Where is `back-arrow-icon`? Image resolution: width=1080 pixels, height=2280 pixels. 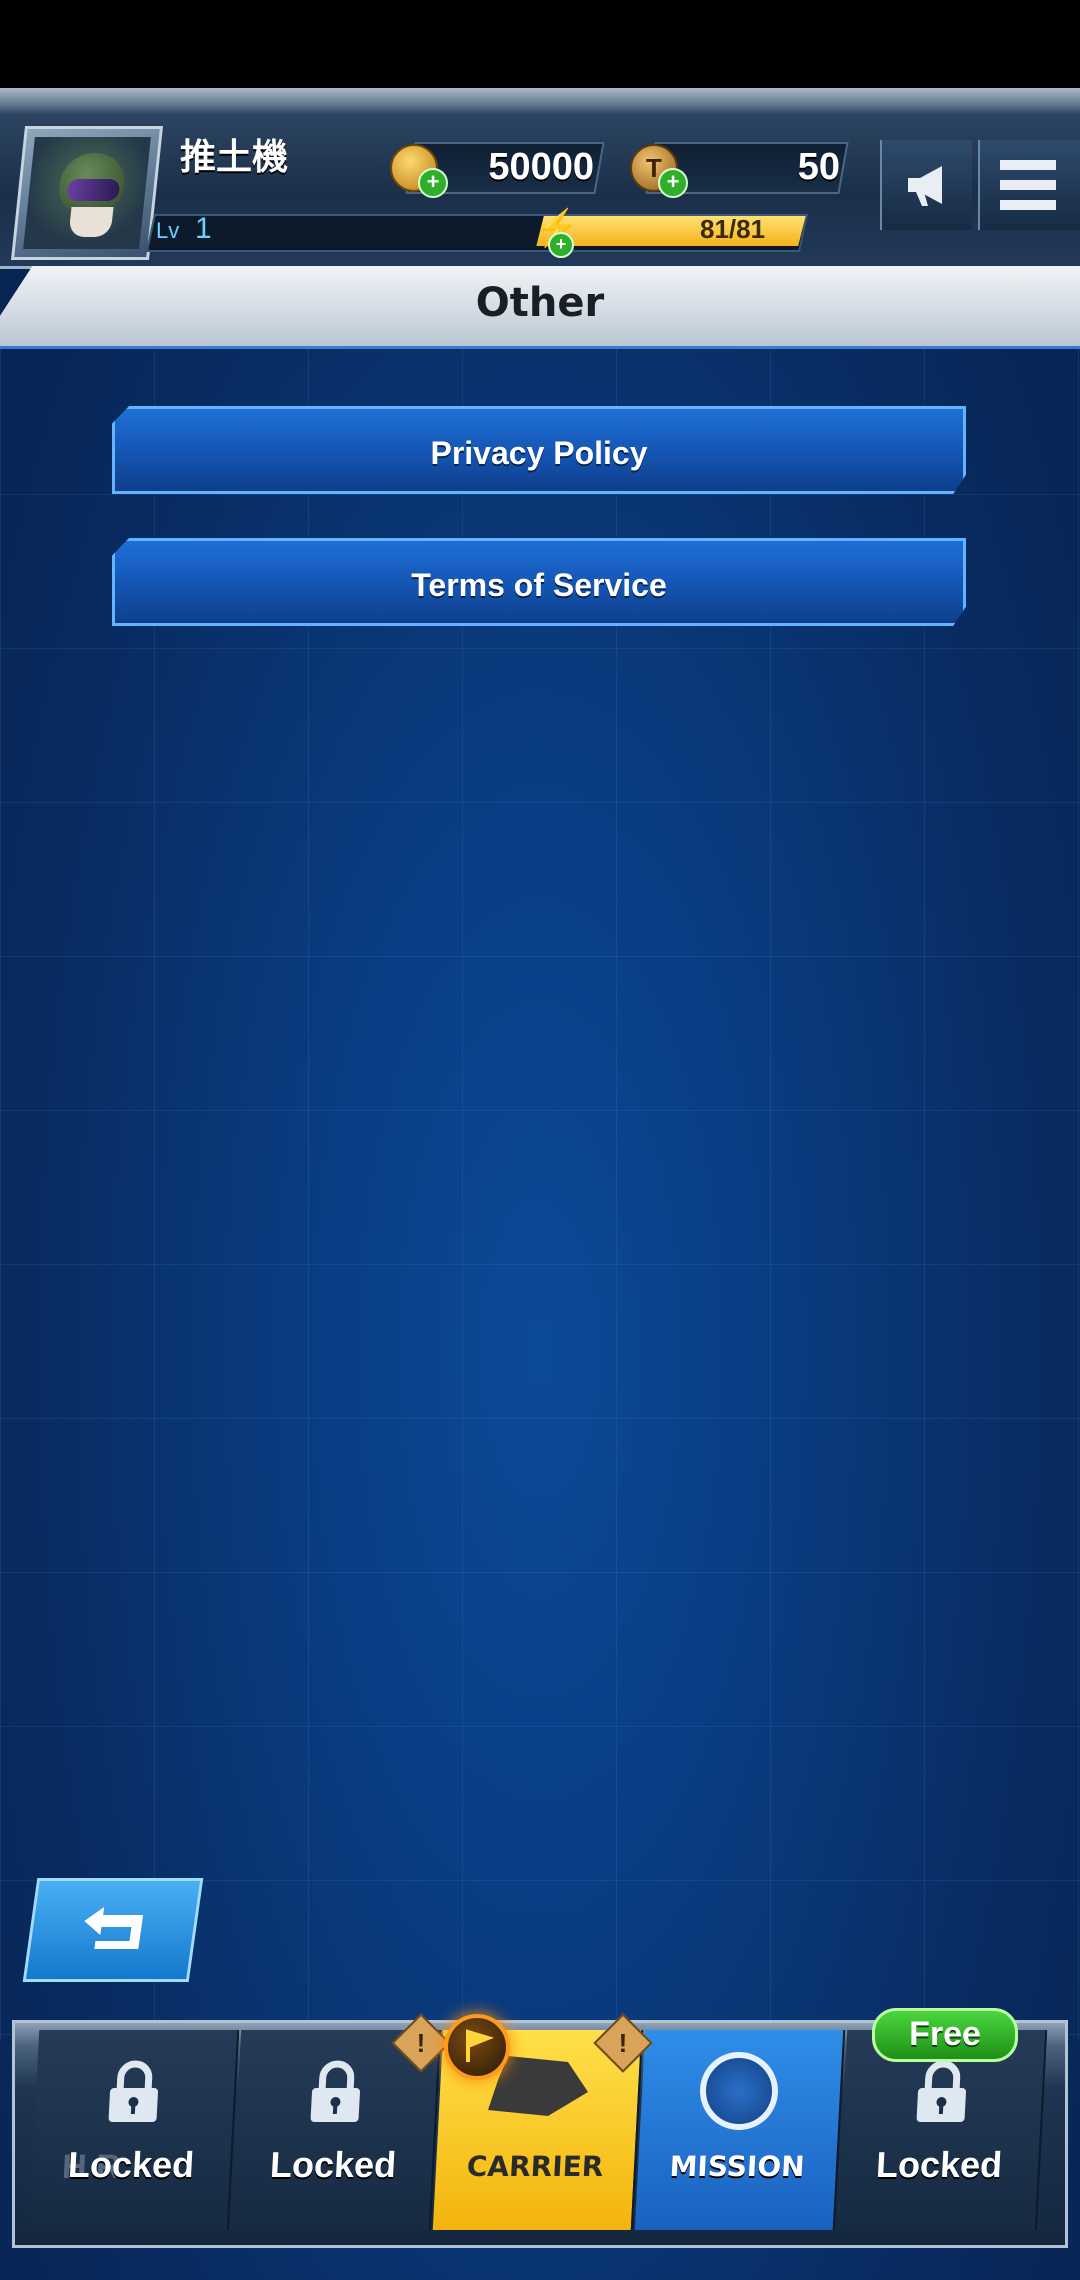 back-arrow-icon is located at coordinates (114, 1928).